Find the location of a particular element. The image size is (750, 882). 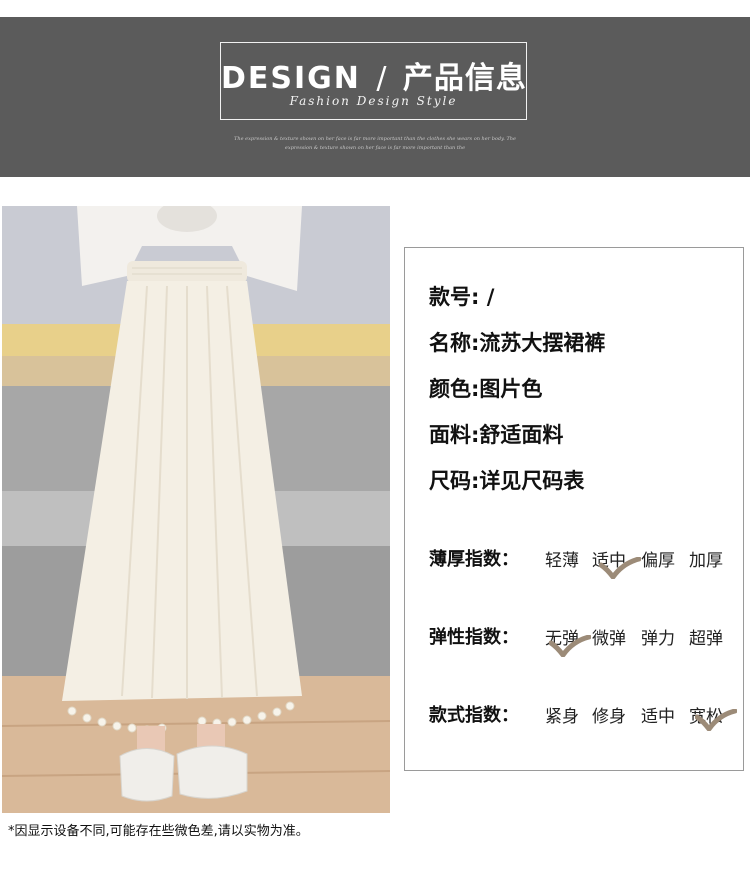

page-title: DESIGN / 产品信息 is located at coordinates (373, 75).